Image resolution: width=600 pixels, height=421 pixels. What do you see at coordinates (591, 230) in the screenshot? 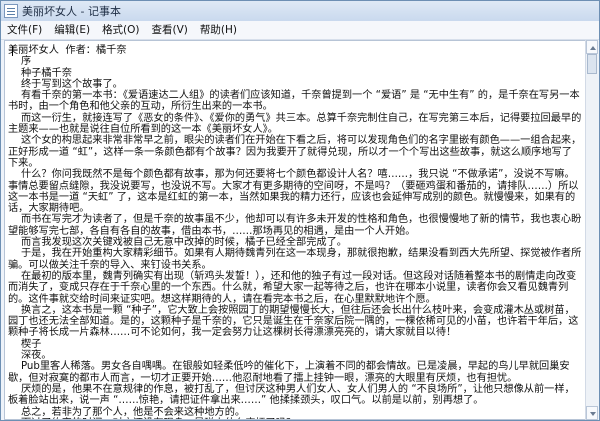
I see `vertical-scrollbar` at bounding box center [591, 230].